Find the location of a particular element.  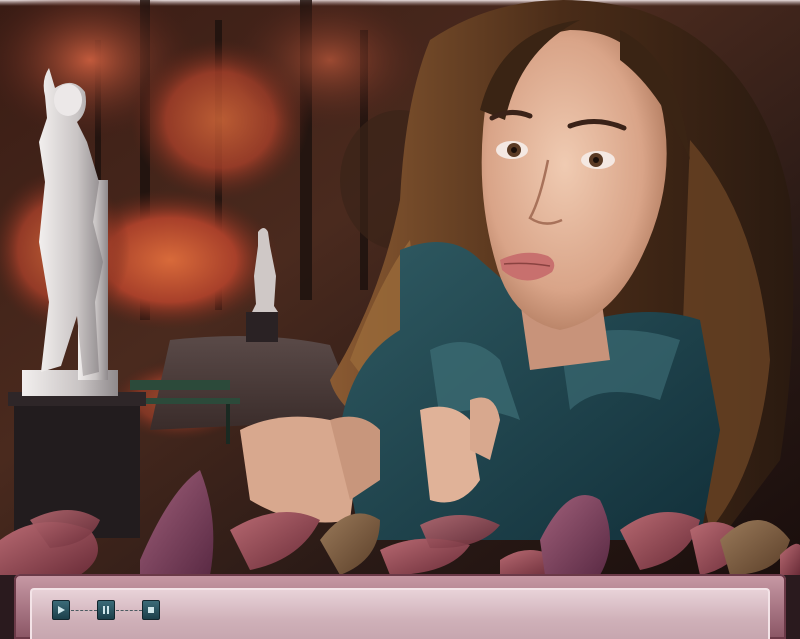

stop-button is located at coordinates (151, 610).